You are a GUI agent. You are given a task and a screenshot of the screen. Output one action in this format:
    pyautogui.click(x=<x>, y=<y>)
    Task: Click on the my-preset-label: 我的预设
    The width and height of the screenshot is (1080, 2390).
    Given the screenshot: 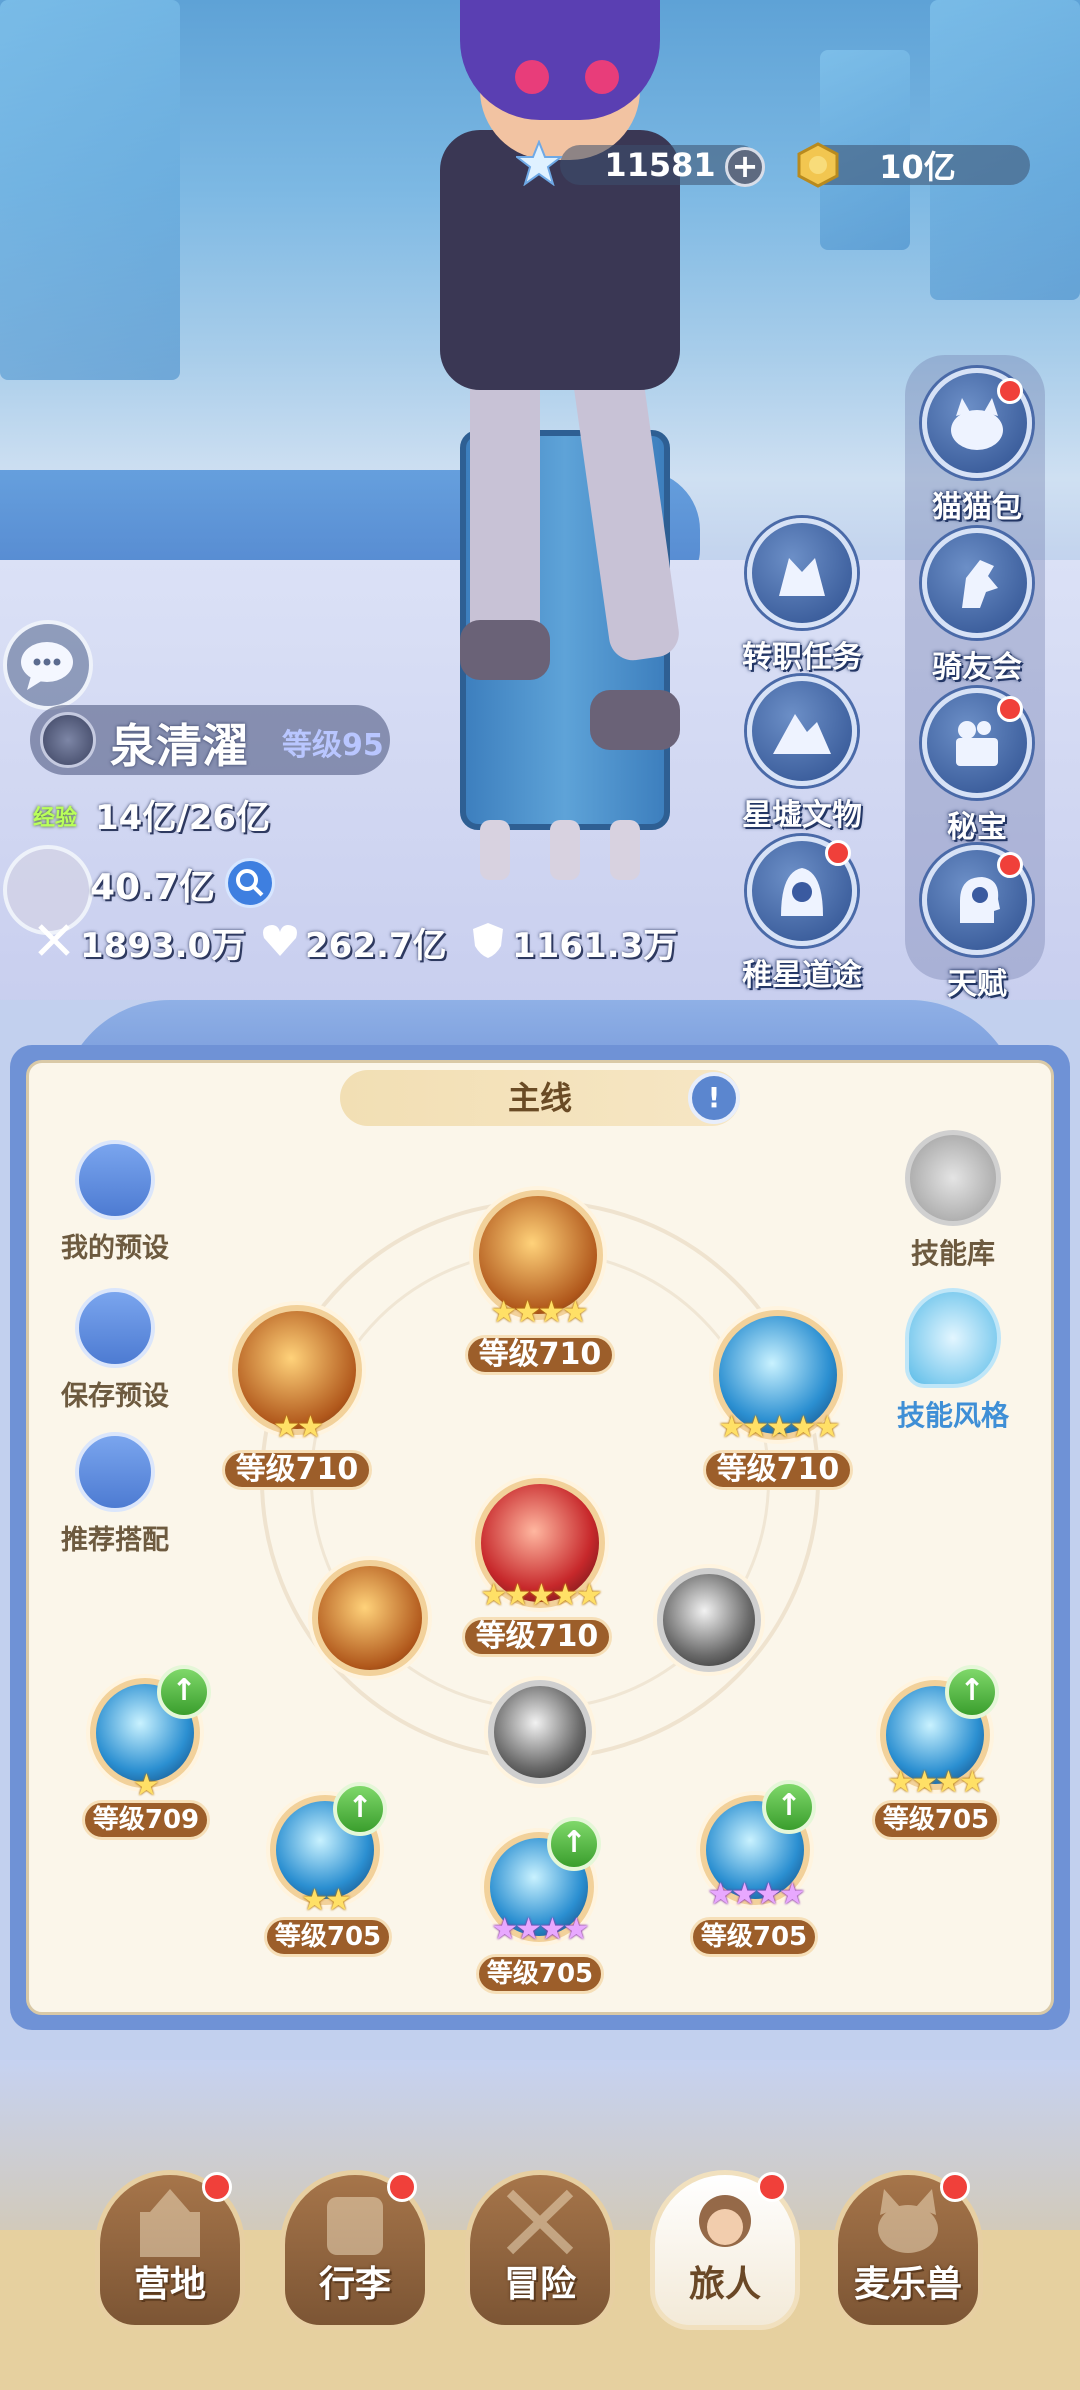 What is the action you would take?
    pyautogui.click(x=115, y=1248)
    